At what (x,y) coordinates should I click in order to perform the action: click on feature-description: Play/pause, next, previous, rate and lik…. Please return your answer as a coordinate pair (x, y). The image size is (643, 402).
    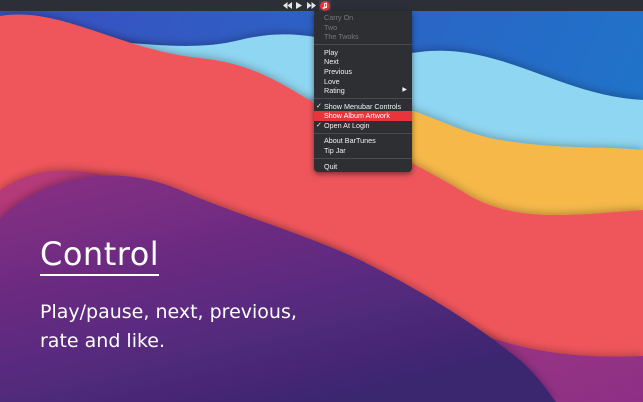
    Looking at the image, I should click on (168, 326).